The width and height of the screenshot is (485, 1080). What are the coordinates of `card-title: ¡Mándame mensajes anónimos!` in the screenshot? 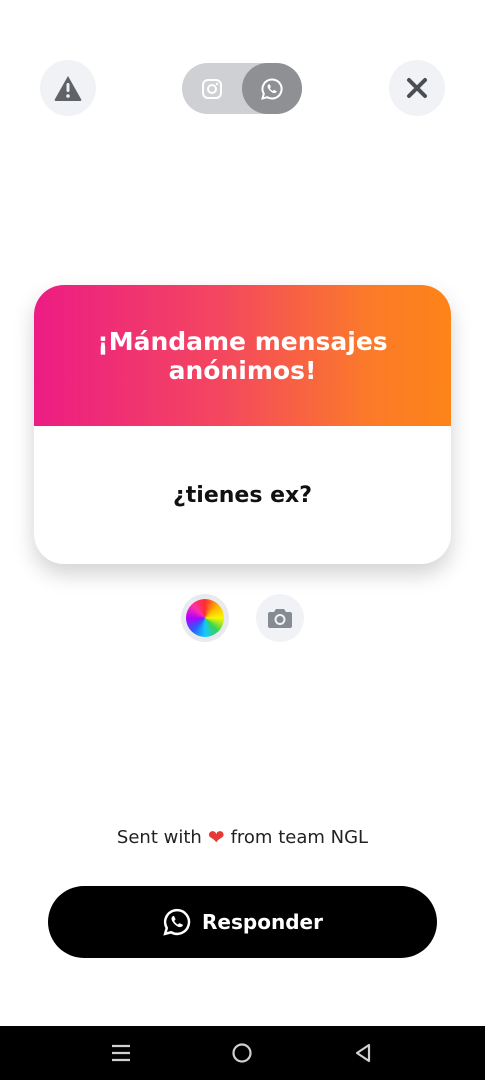 It's located at (242, 355).